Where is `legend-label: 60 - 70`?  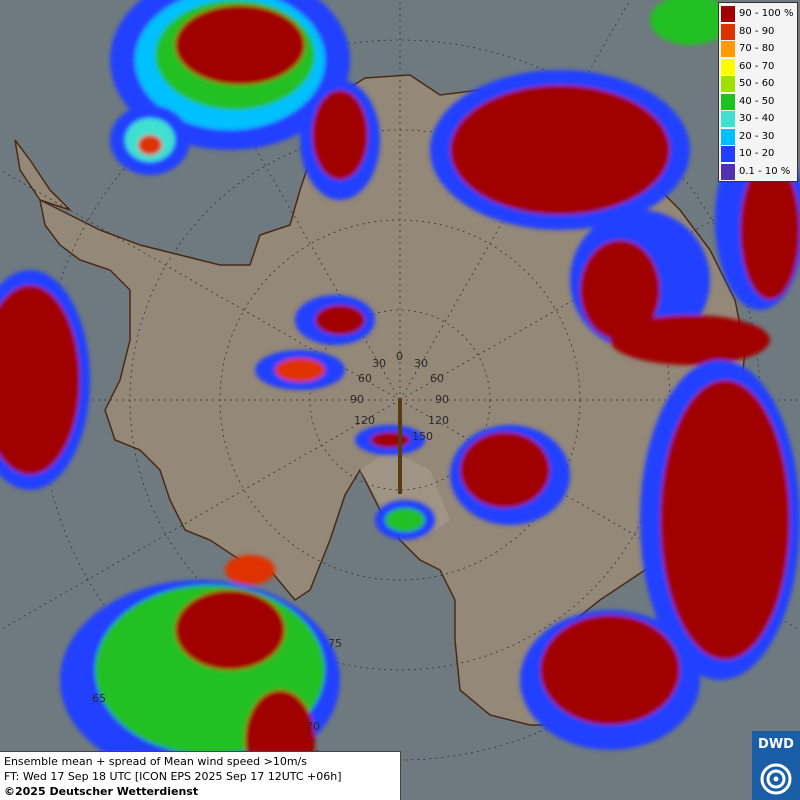 legend-label: 60 - 70 is located at coordinates (757, 66).